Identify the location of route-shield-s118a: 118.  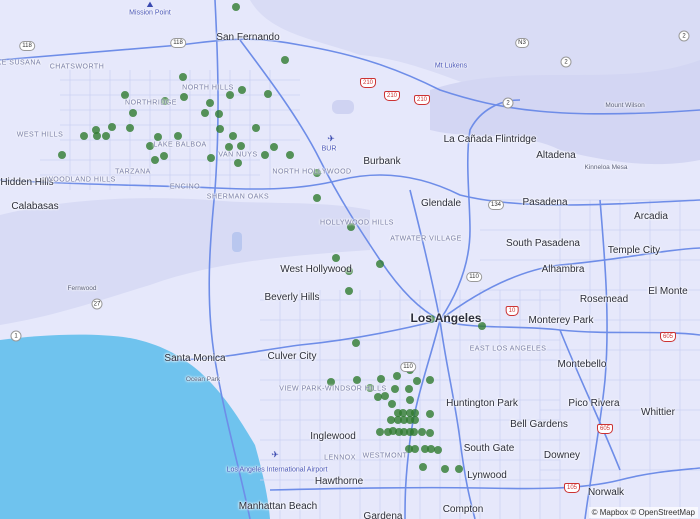
(27, 46).